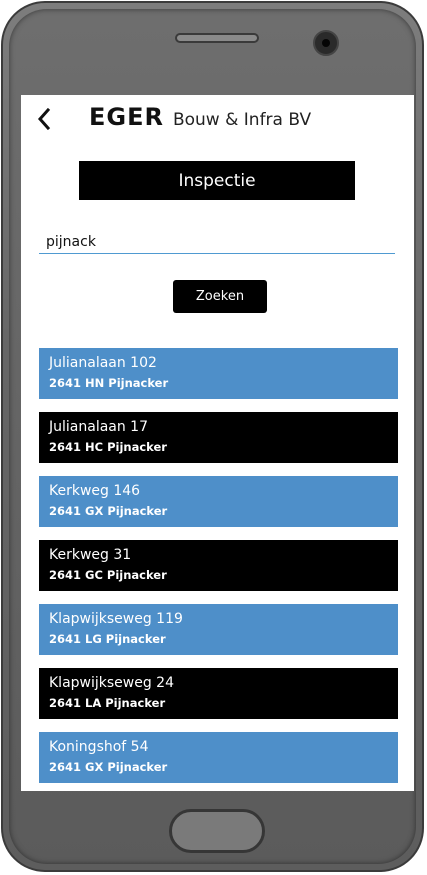 This screenshot has height=875, width=427. Describe the element at coordinates (116, 619) in the screenshot. I see `result-street: Klapwijkseweg 119` at that location.